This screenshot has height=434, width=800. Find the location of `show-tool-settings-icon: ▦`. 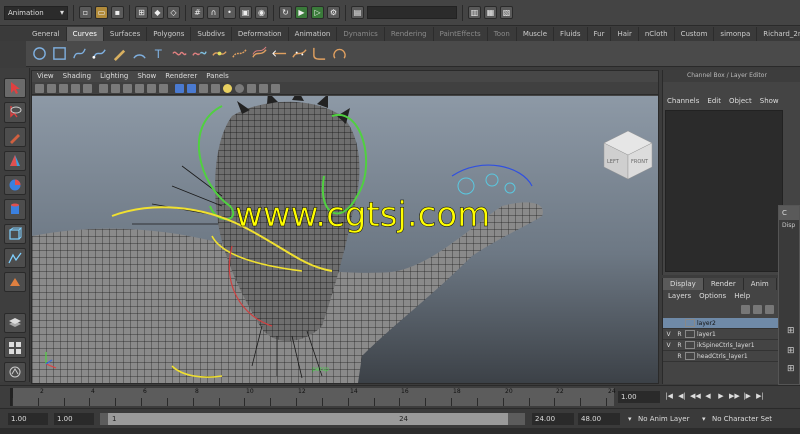

show-tool-settings-icon: ▦ is located at coordinates (490, 12).